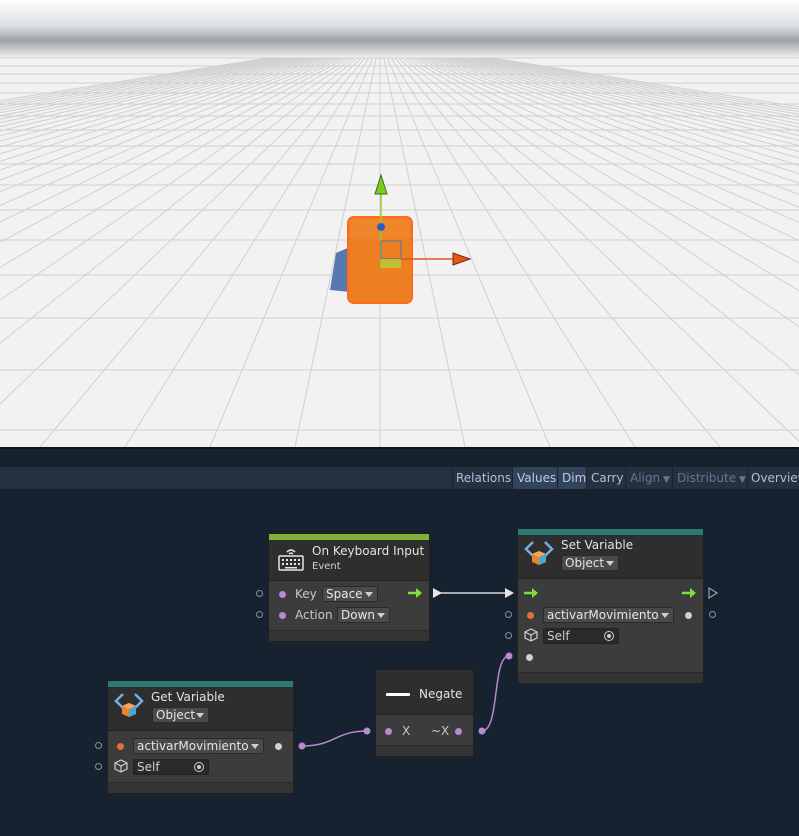 The width and height of the screenshot is (799, 836). Describe the element at coordinates (424, 713) in the screenshot. I see `negate-node: Negate X ~X` at that location.